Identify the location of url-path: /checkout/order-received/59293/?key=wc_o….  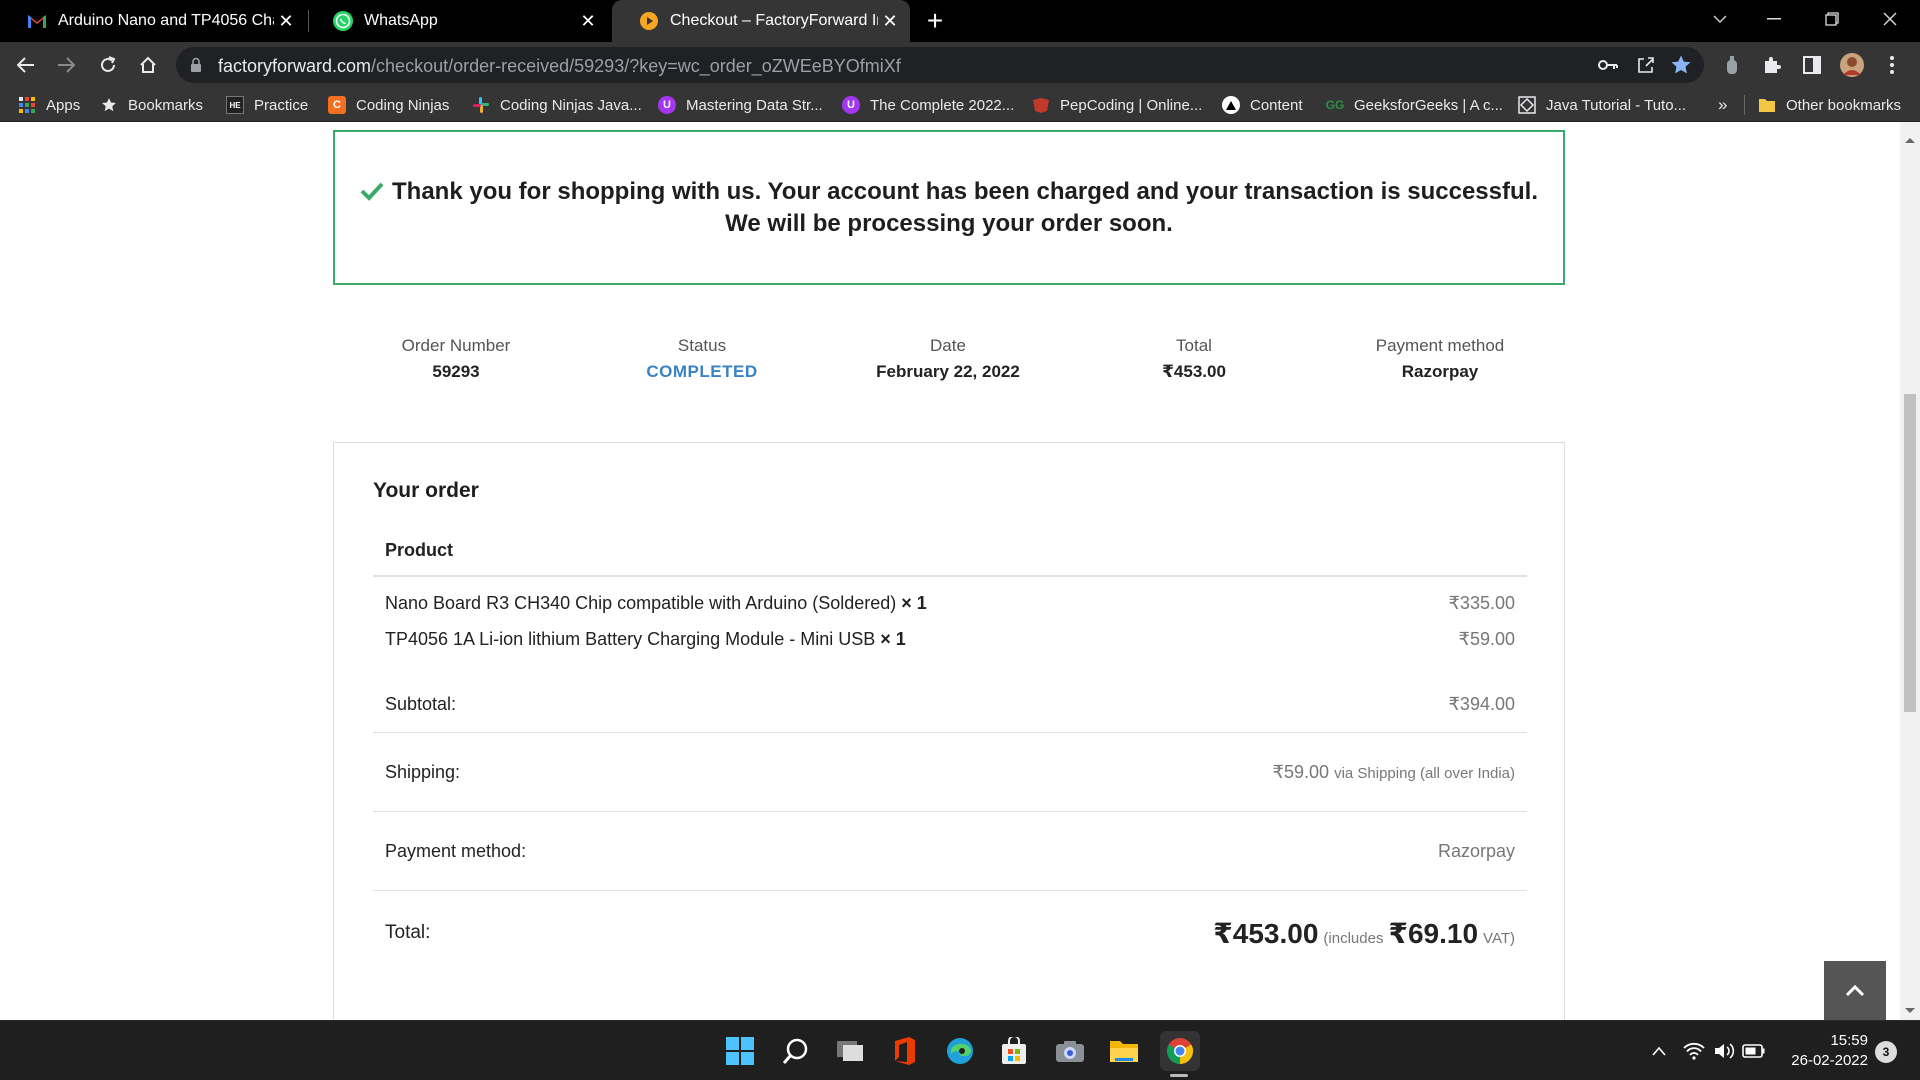
(636, 66).